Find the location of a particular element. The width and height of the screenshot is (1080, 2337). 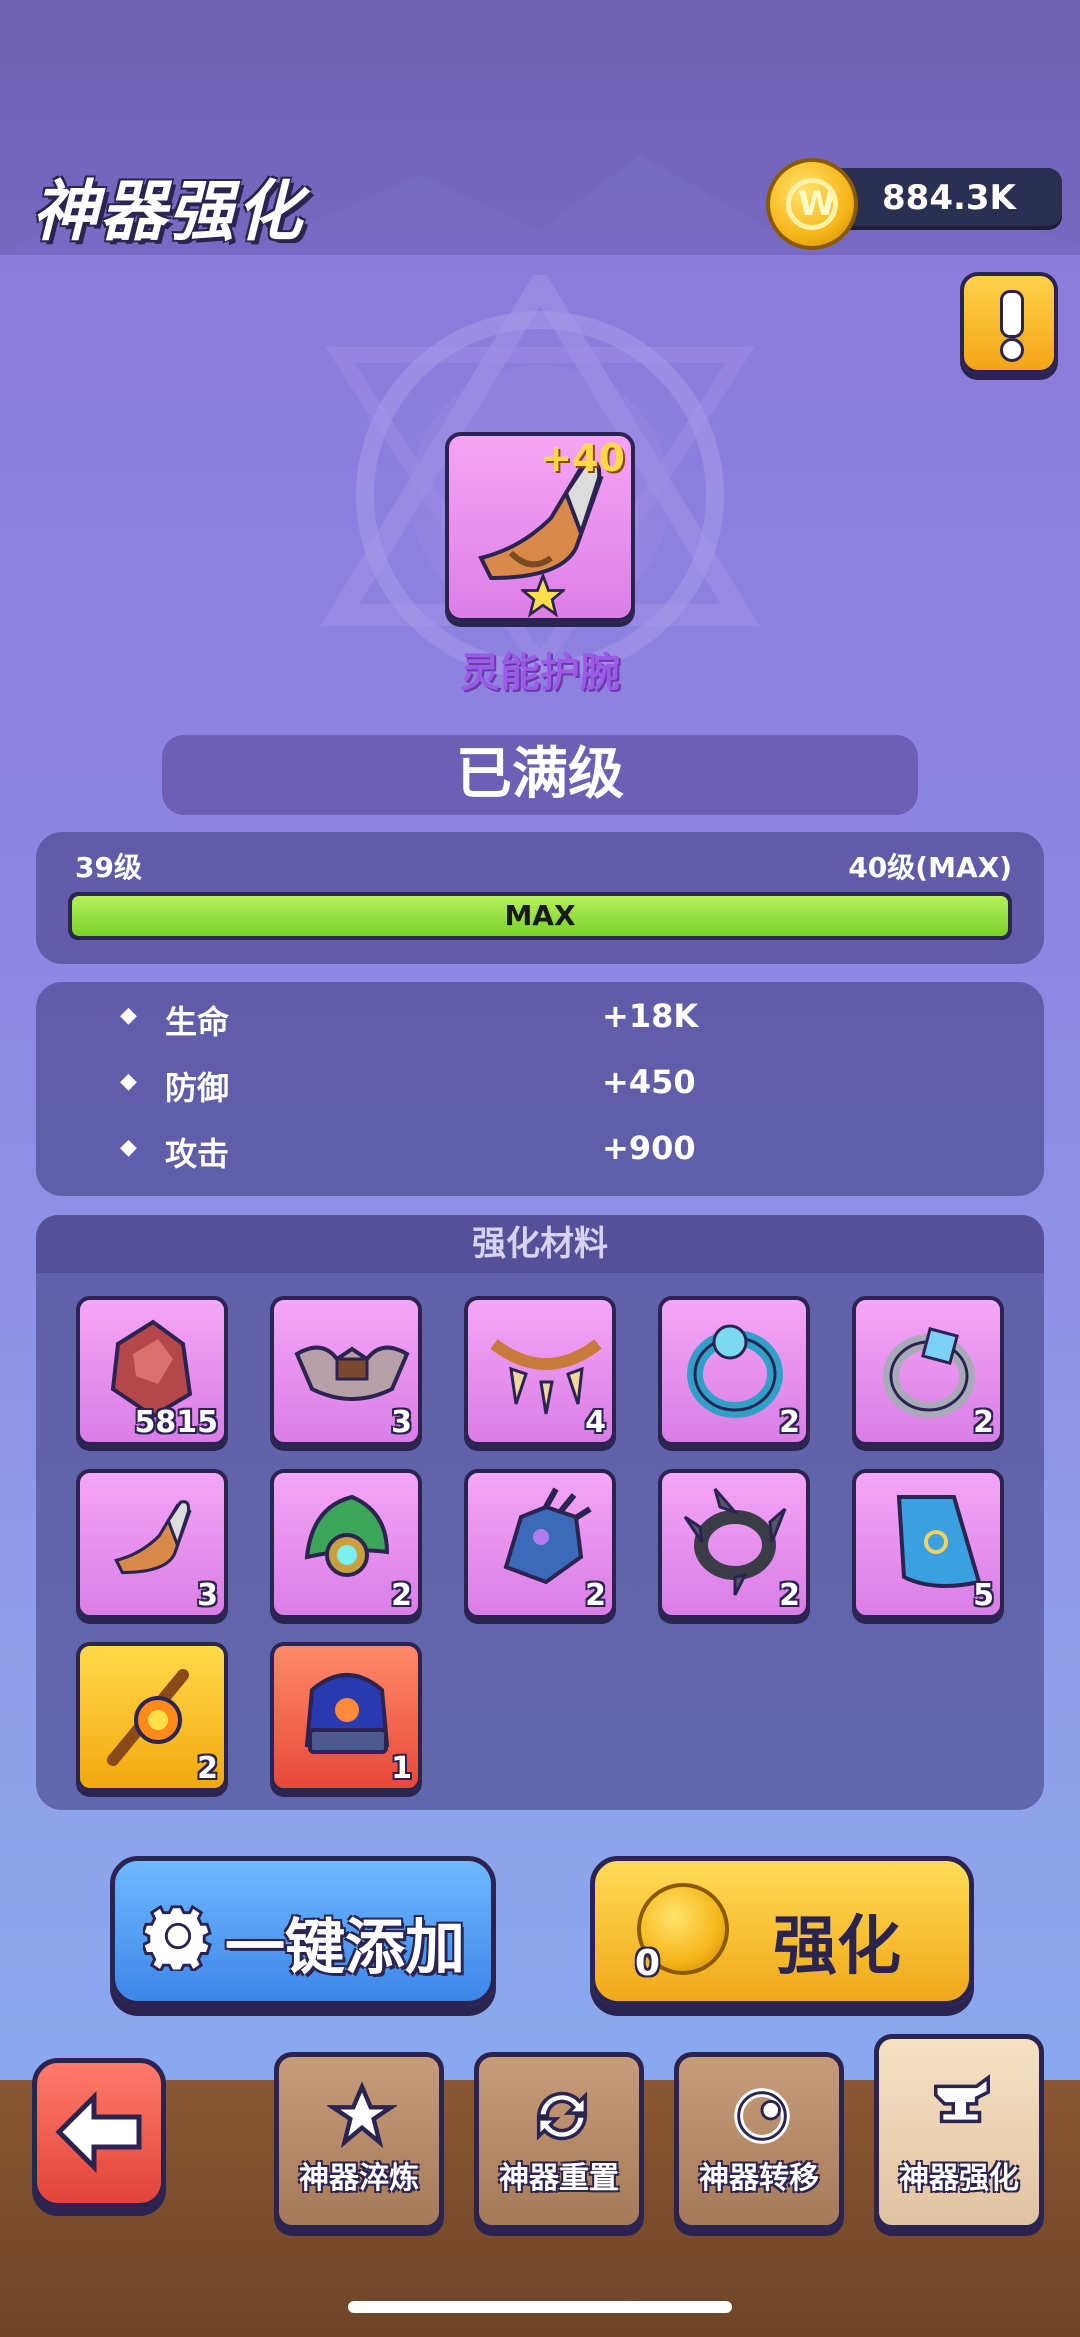

artifact-slot: +40 is located at coordinates (540, 527).